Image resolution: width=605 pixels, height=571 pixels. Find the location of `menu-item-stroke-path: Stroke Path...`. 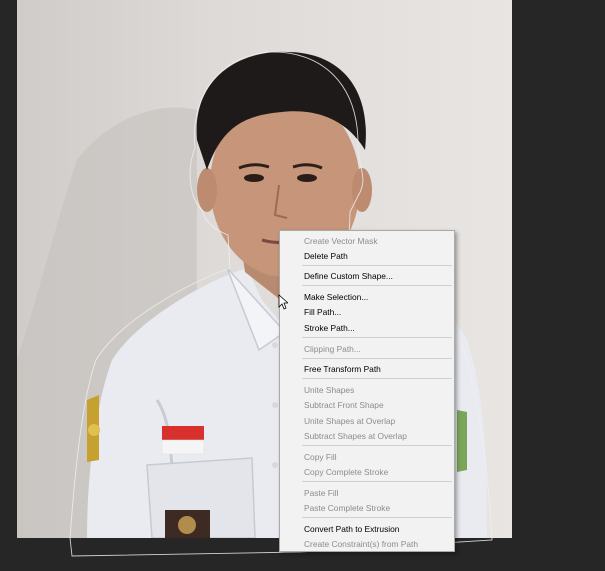

menu-item-stroke-path: Stroke Path... is located at coordinates (329, 328).